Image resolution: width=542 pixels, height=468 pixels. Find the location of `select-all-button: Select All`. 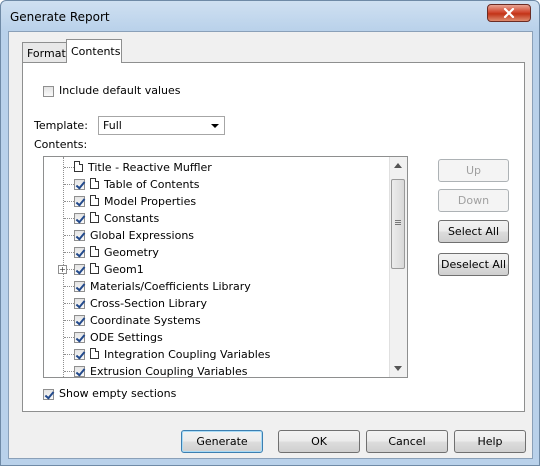

select-all-button: Select All is located at coordinates (473, 231).